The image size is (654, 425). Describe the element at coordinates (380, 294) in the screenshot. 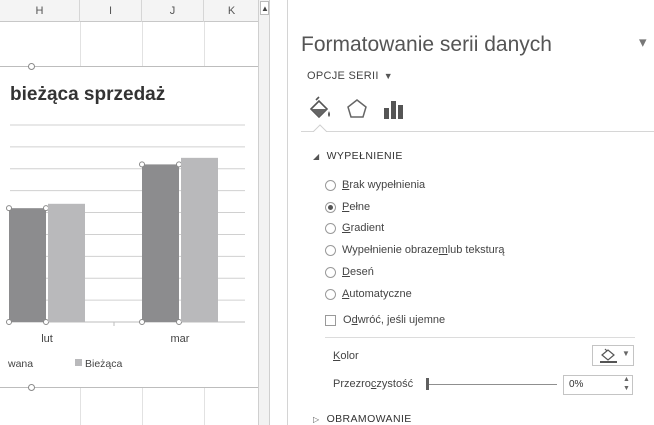

I see `option-label: utomatyczne` at that location.